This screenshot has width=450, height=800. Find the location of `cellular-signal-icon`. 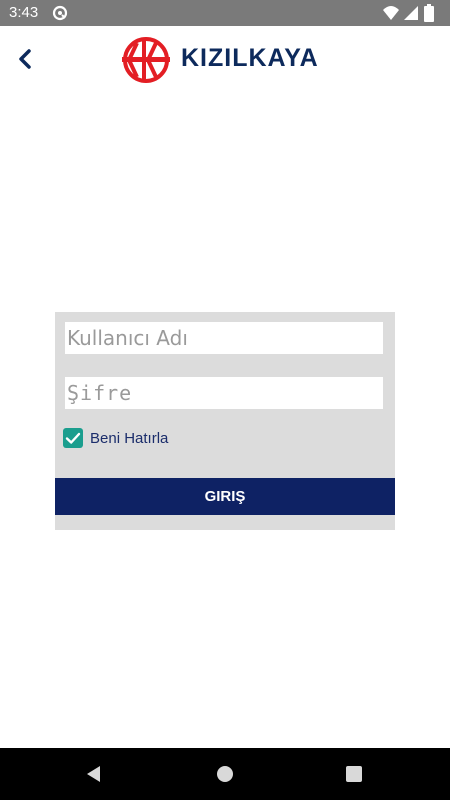

cellular-signal-icon is located at coordinates (411, 13).